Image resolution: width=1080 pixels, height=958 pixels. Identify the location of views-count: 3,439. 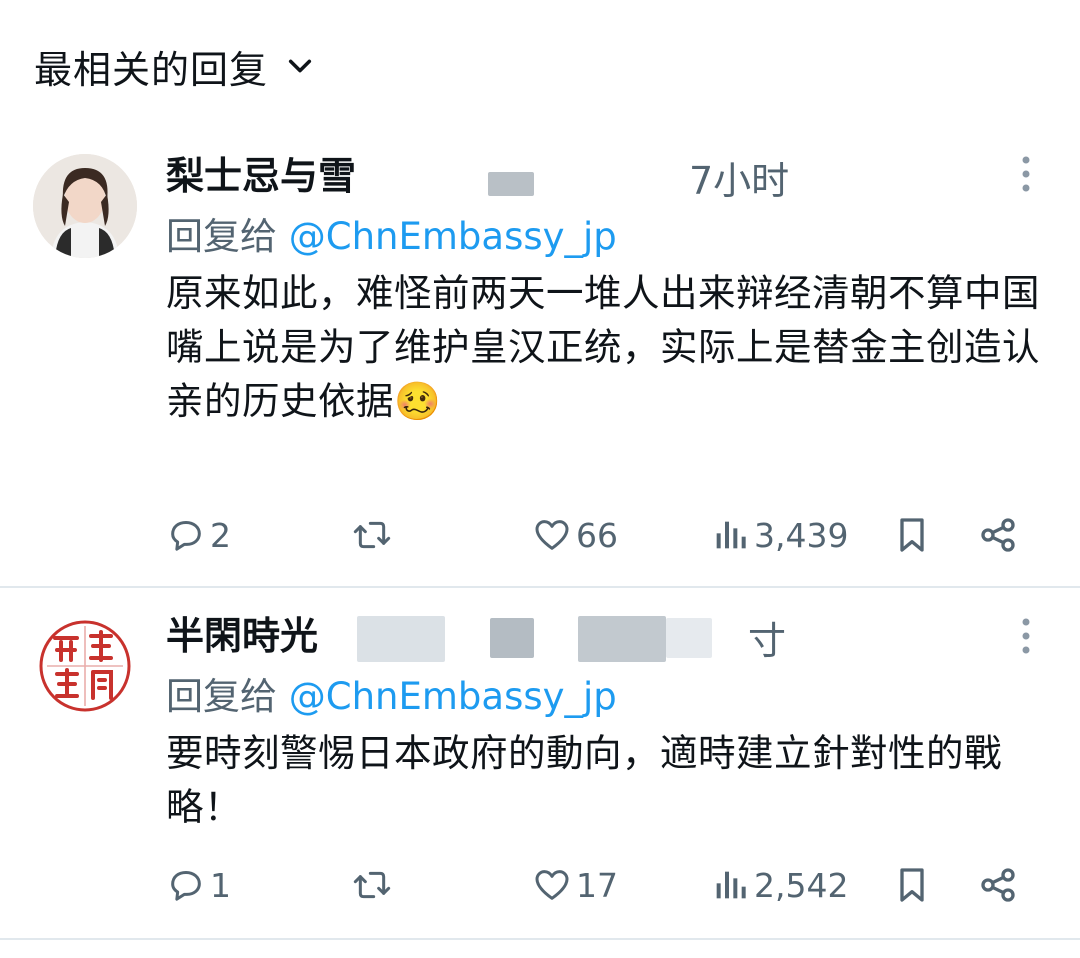
(801, 535).